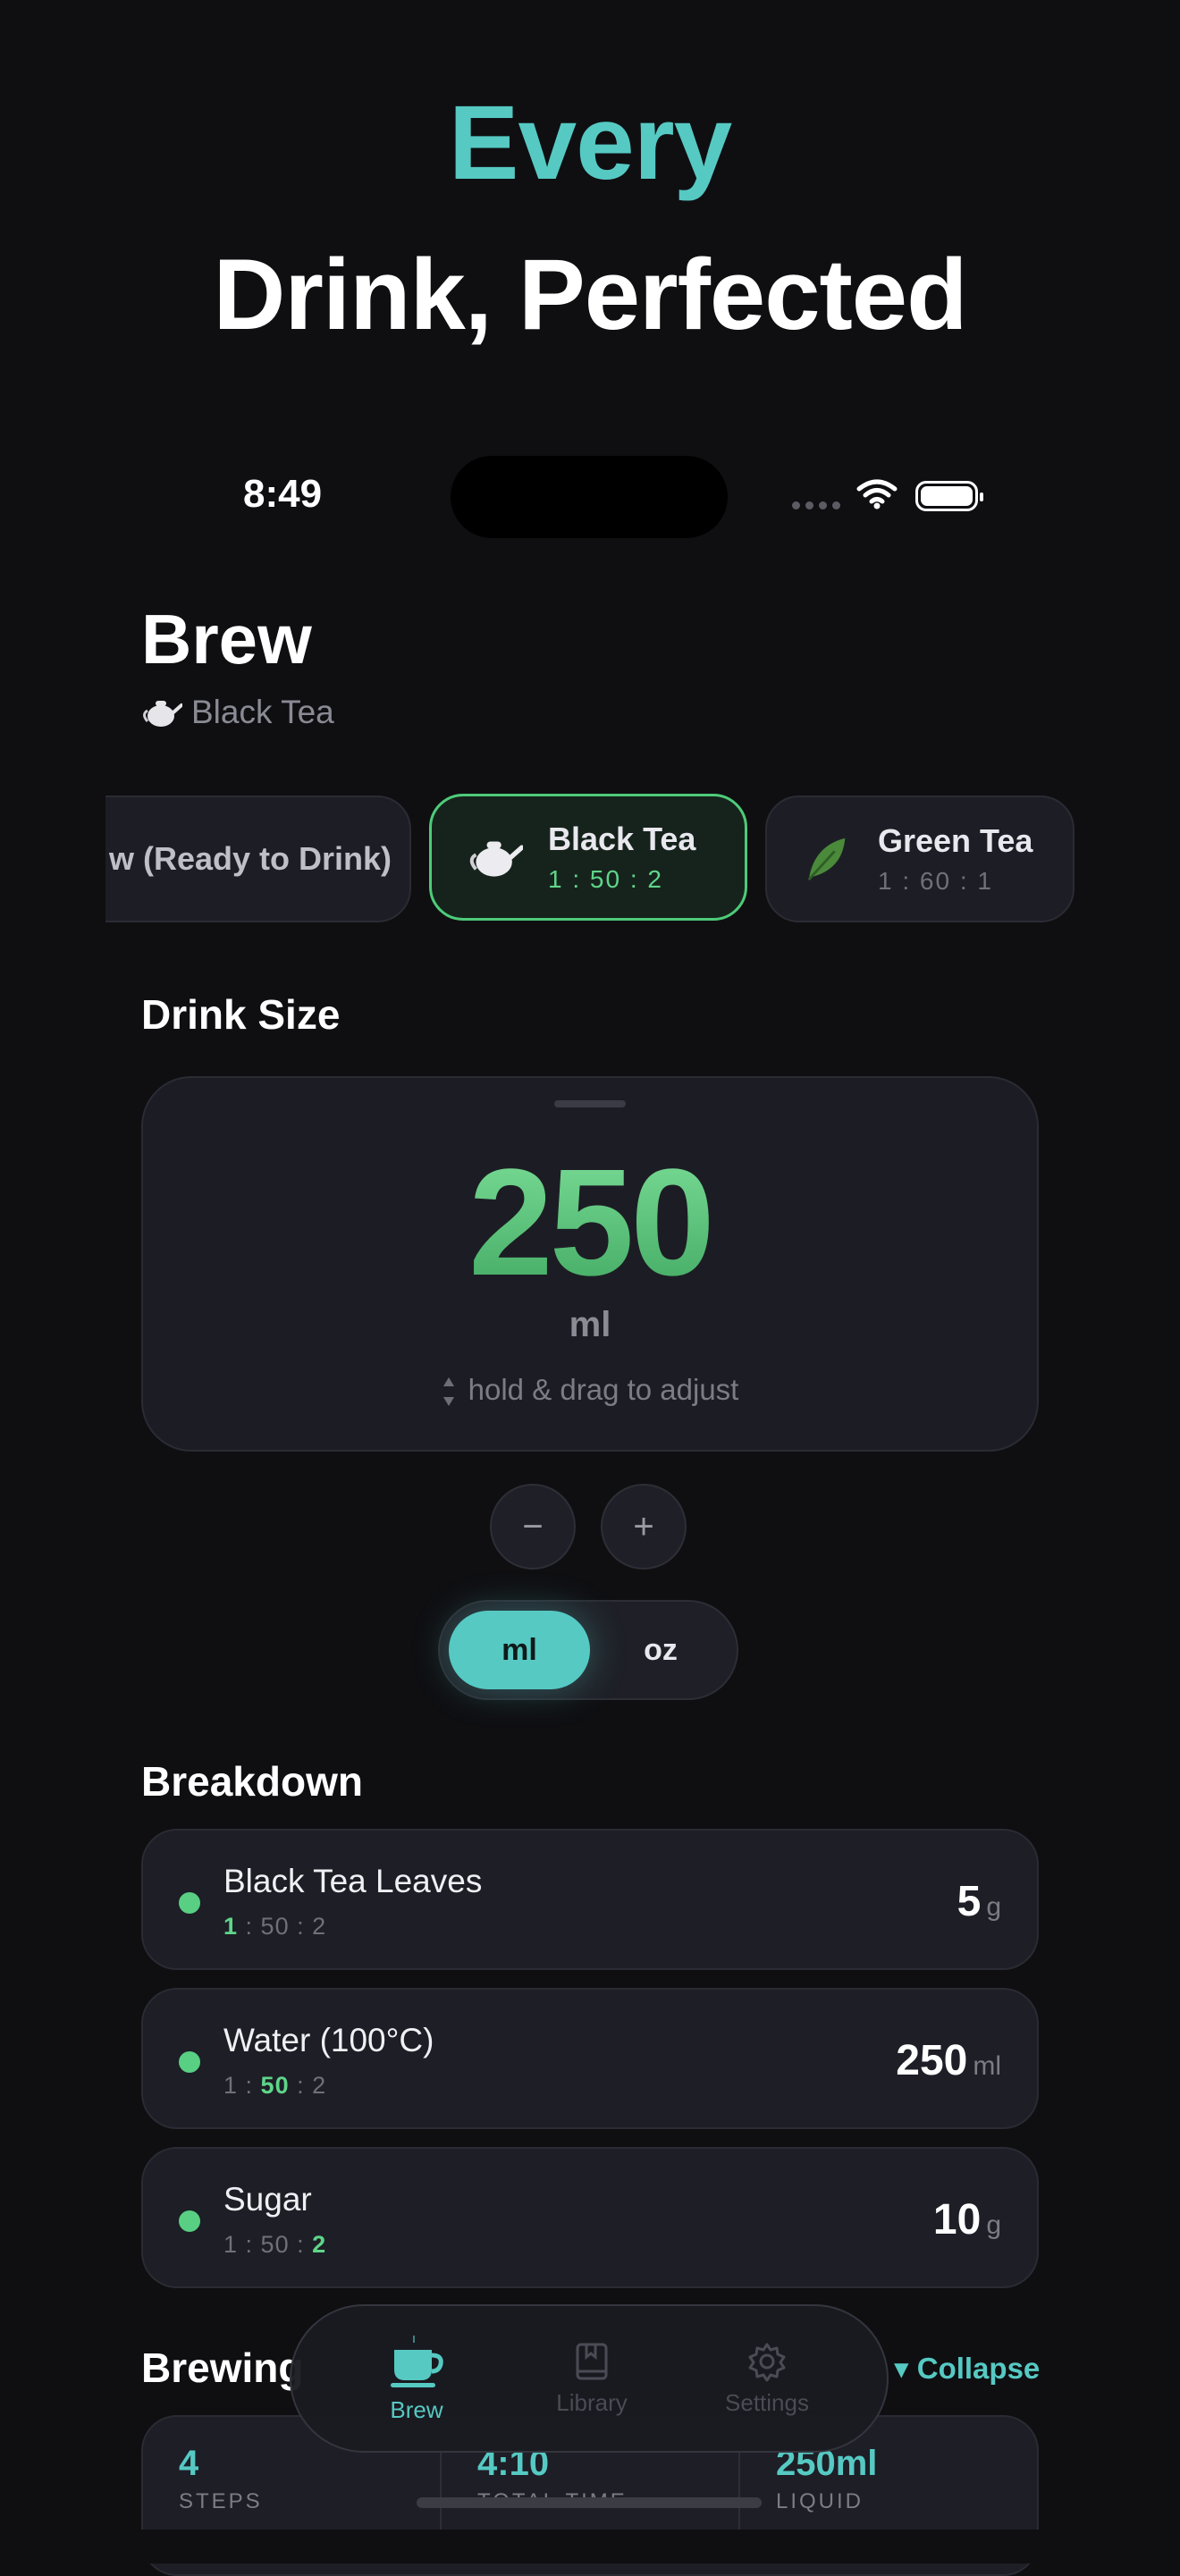 The height and width of the screenshot is (2576, 1180). What do you see at coordinates (767, 2402) in the screenshot?
I see `tab-label: Settings` at bounding box center [767, 2402].